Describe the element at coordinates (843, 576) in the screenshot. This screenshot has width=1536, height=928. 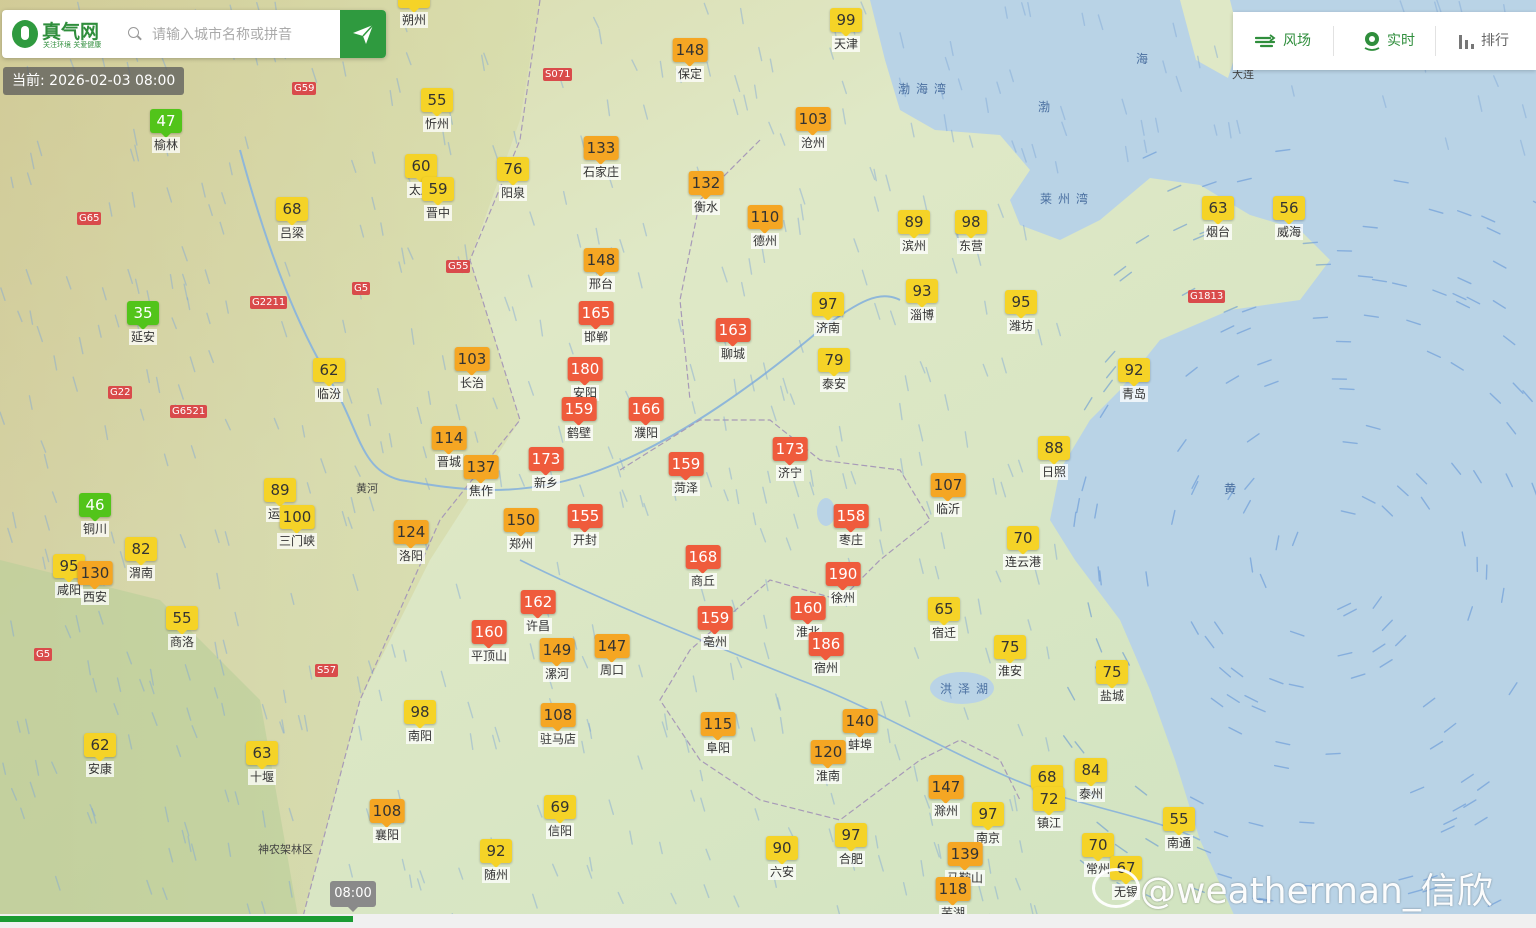
I see `aqi-badge: 190` at that location.